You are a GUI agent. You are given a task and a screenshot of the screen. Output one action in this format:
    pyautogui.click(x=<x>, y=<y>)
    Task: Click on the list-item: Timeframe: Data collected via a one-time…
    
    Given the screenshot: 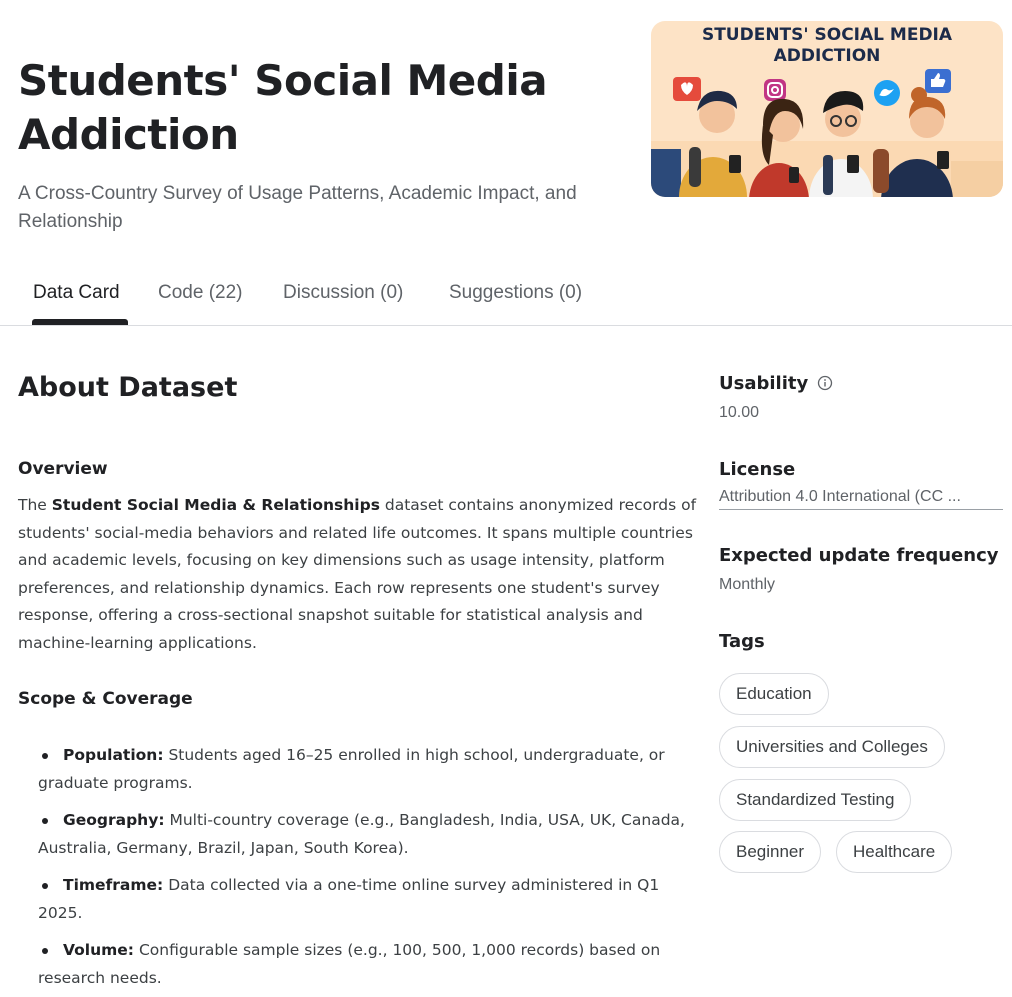 What is the action you would take?
    pyautogui.click(x=363, y=899)
    